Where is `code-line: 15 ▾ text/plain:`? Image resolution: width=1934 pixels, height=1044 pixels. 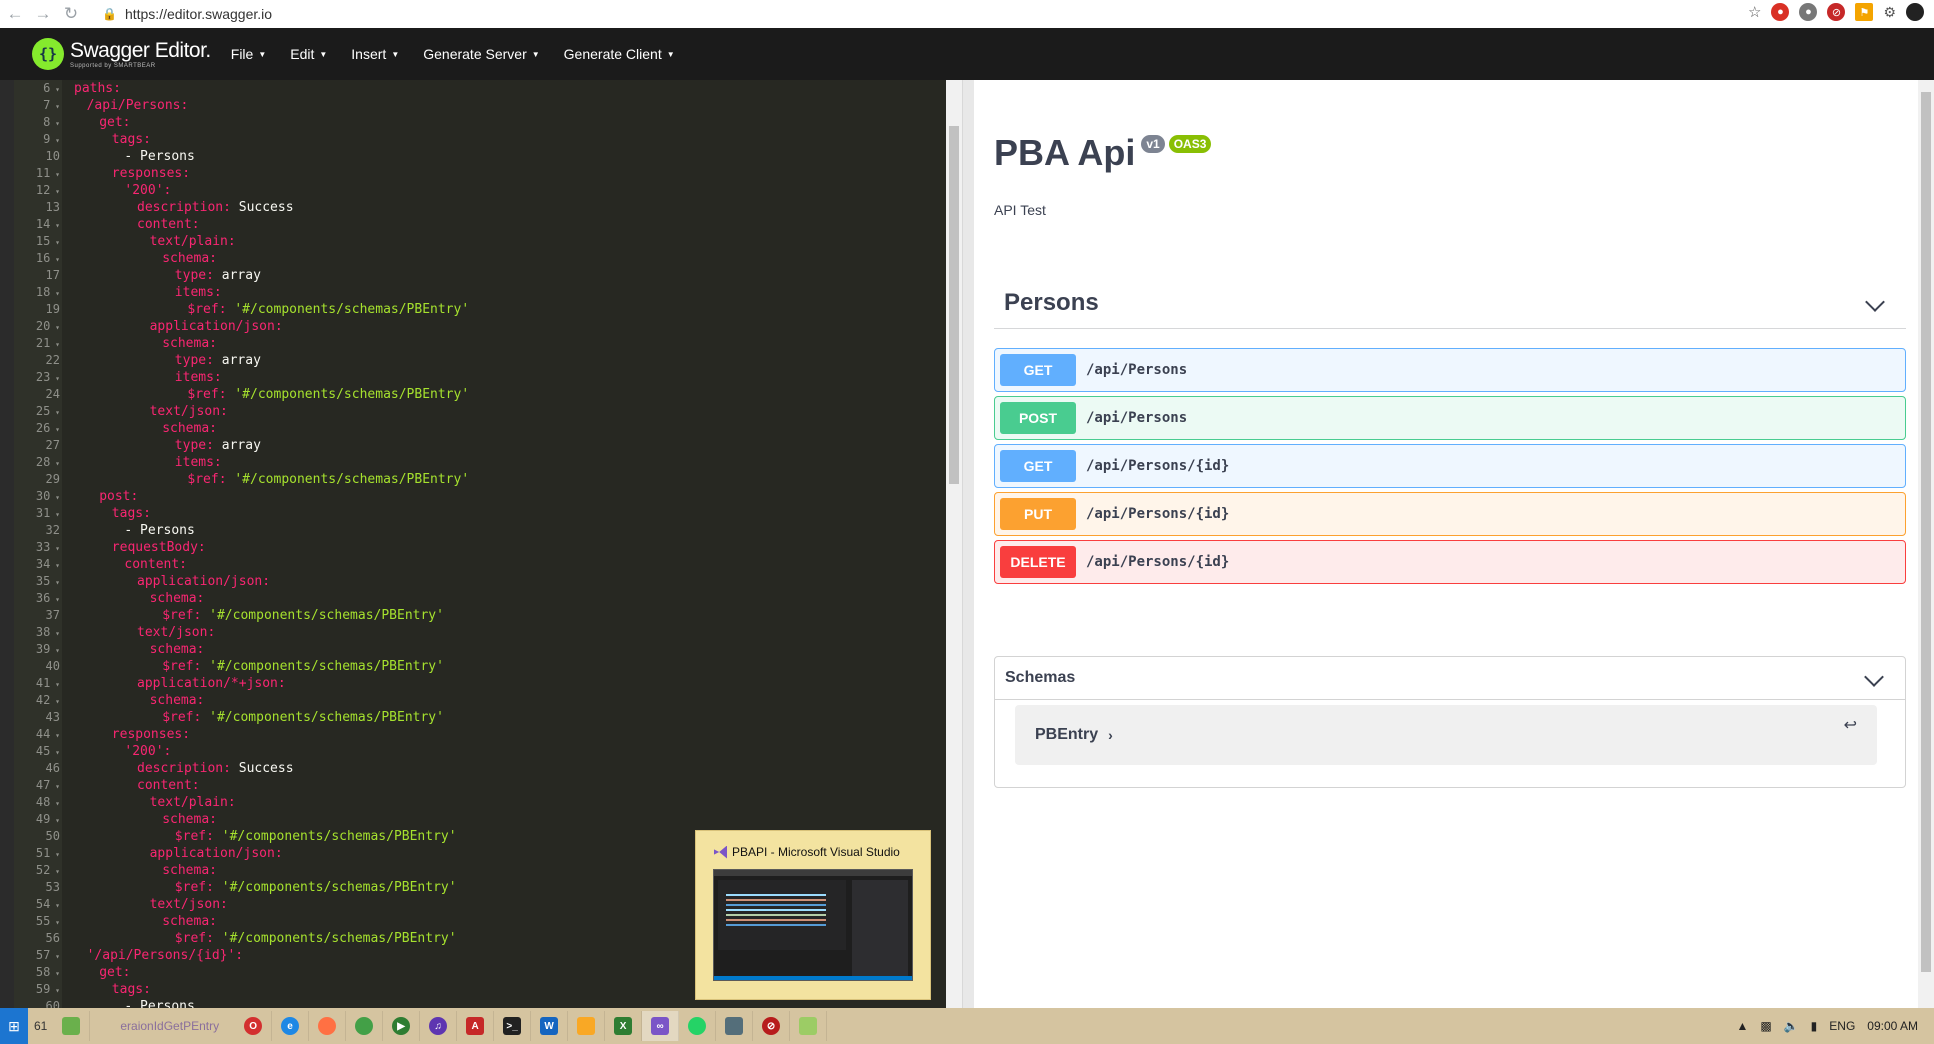 code-line: 15 ▾ text/plain: is located at coordinates (480, 241).